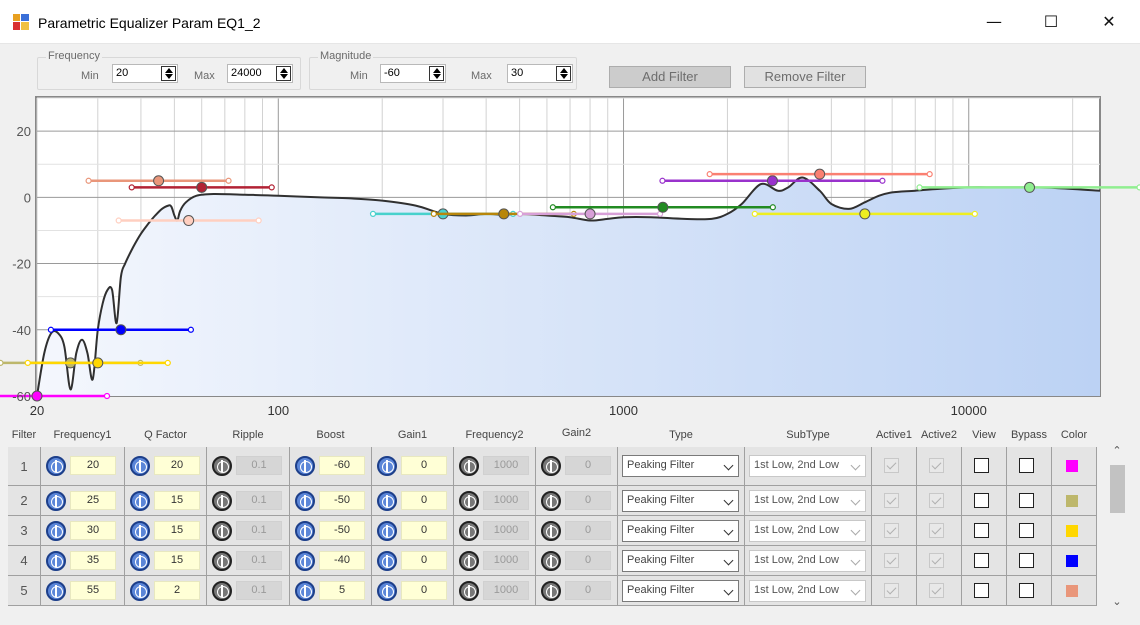 The height and width of the screenshot is (625, 1140). I want to click on boost-field: -40, so click(342, 560).